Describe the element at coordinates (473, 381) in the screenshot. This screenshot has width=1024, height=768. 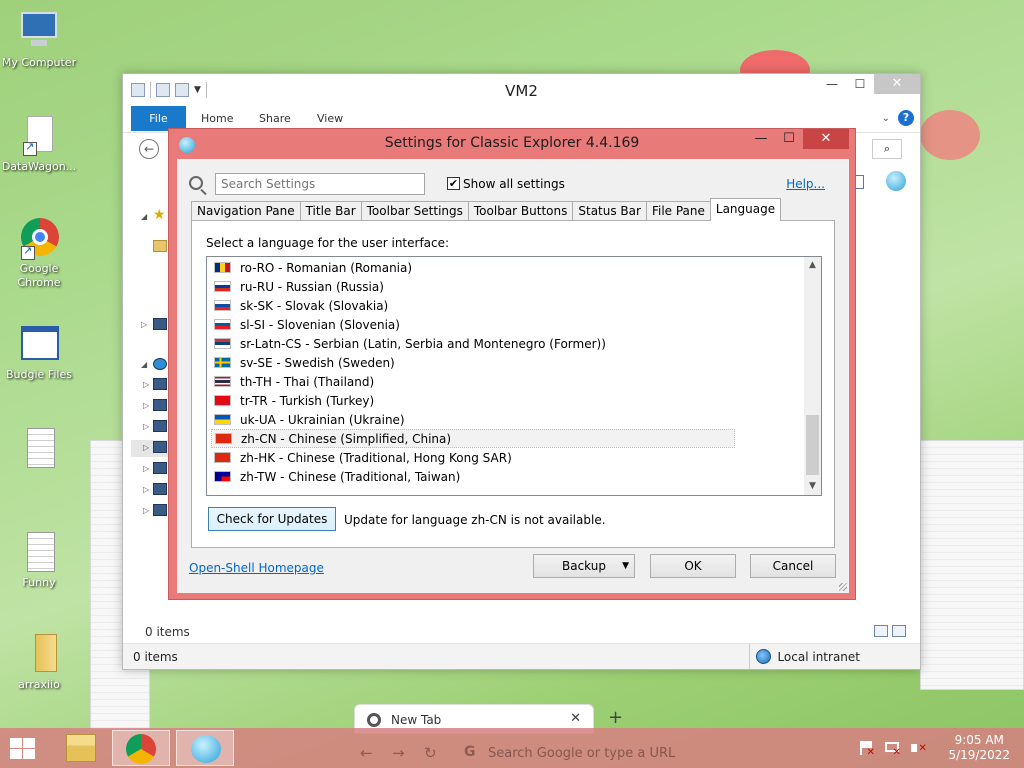
I see `list-item: th-TH - Thai (Thailand)` at that location.